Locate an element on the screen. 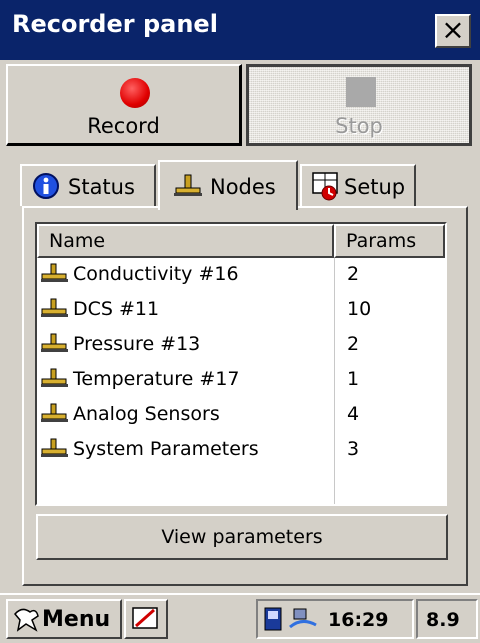 This screenshot has height=643, width=480. setup-icon is located at coordinates (325, 186).